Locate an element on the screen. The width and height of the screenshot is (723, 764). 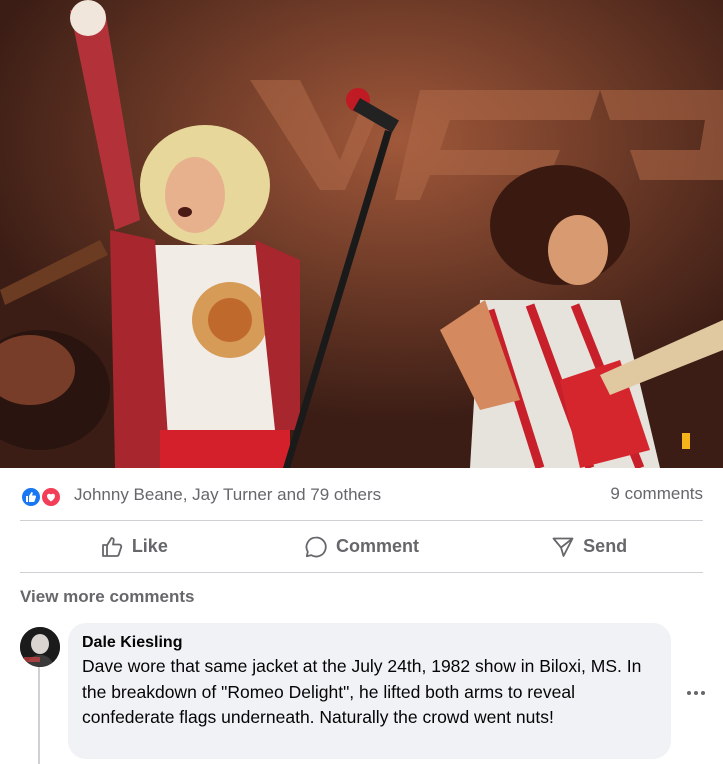
user-avatar-image is located at coordinates (40, 647).